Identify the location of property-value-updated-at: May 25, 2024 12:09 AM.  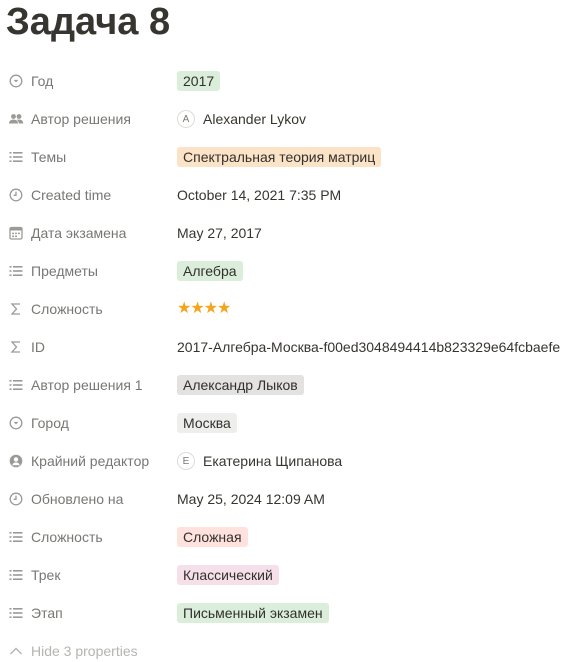
(251, 499).